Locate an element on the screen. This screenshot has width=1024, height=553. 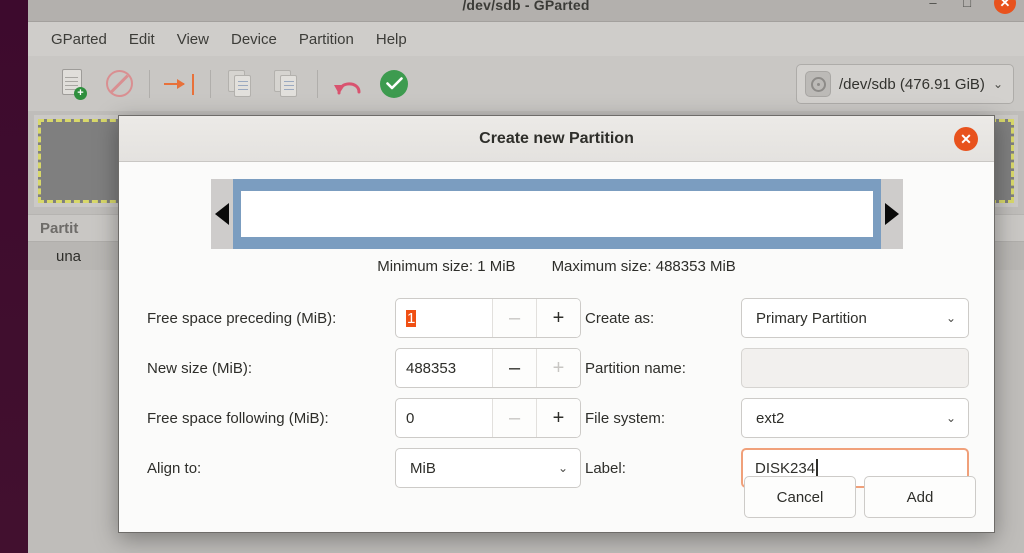
device-selector-label: /dev/sdb (476.91 GiB) is located at coordinates (912, 84).